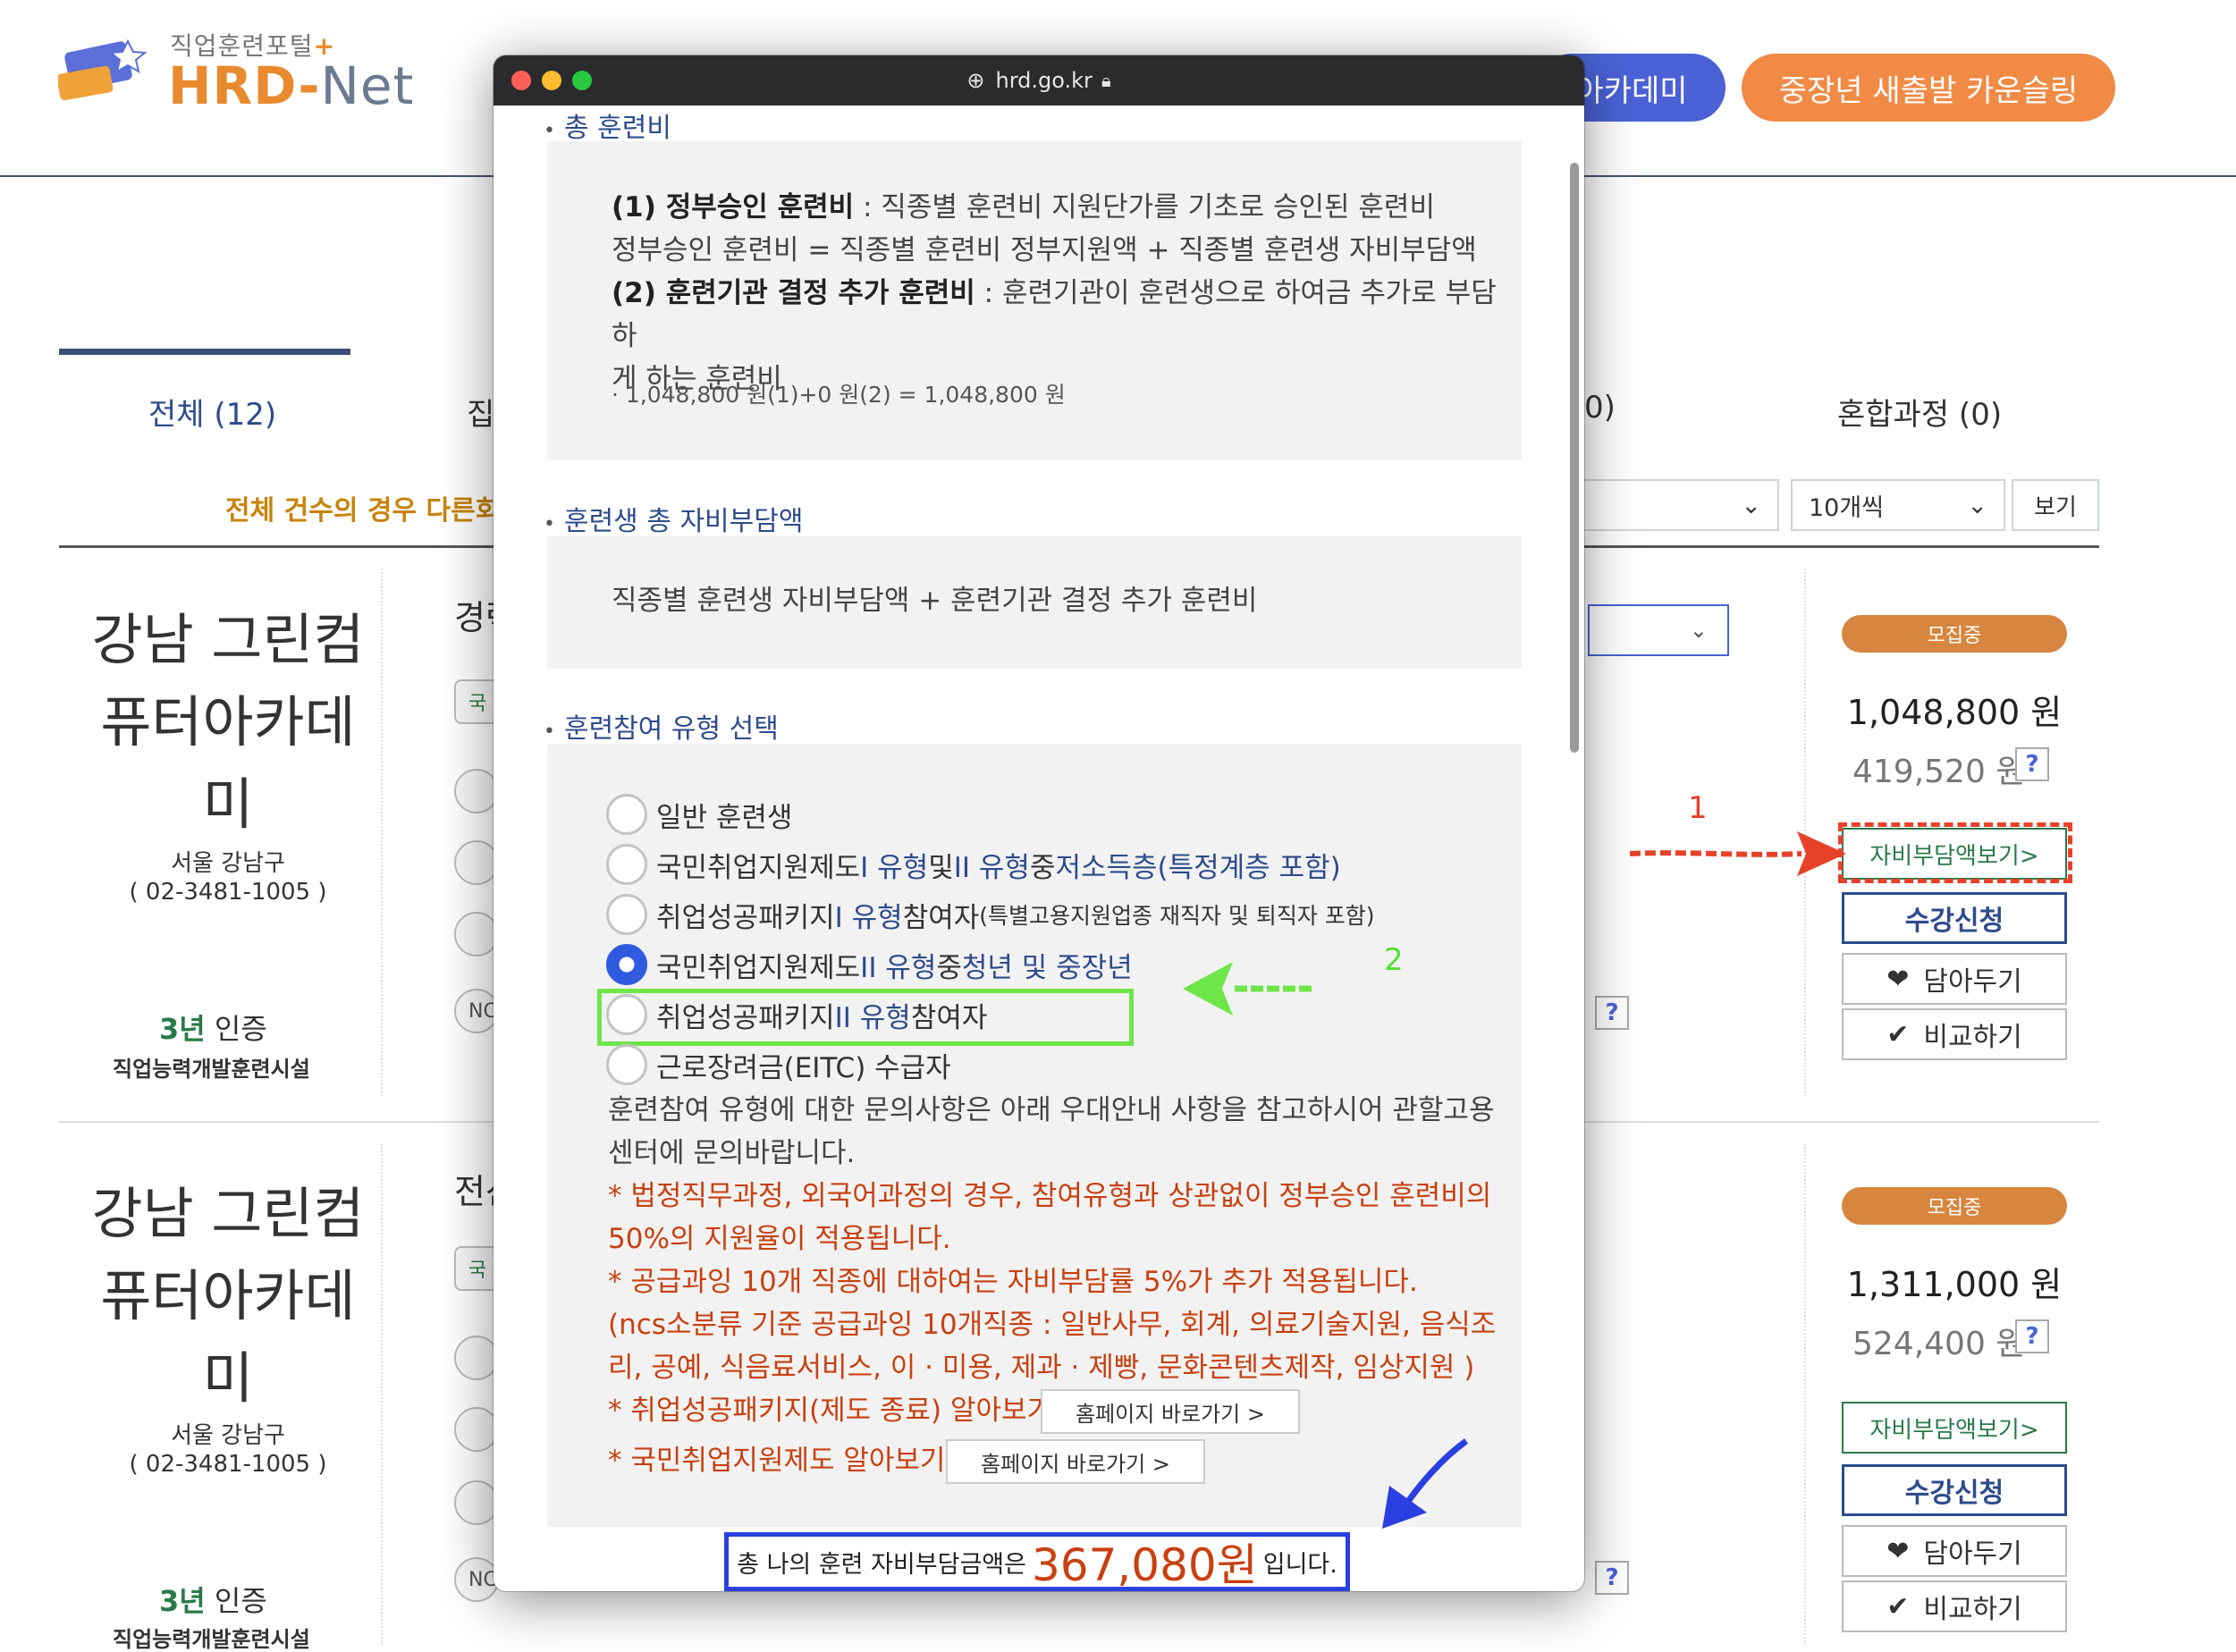 This screenshot has width=2236, height=1652. Describe the element at coordinates (607, 125) in the screenshot. I see `section-title-total-fee: 총 훈련비` at that location.